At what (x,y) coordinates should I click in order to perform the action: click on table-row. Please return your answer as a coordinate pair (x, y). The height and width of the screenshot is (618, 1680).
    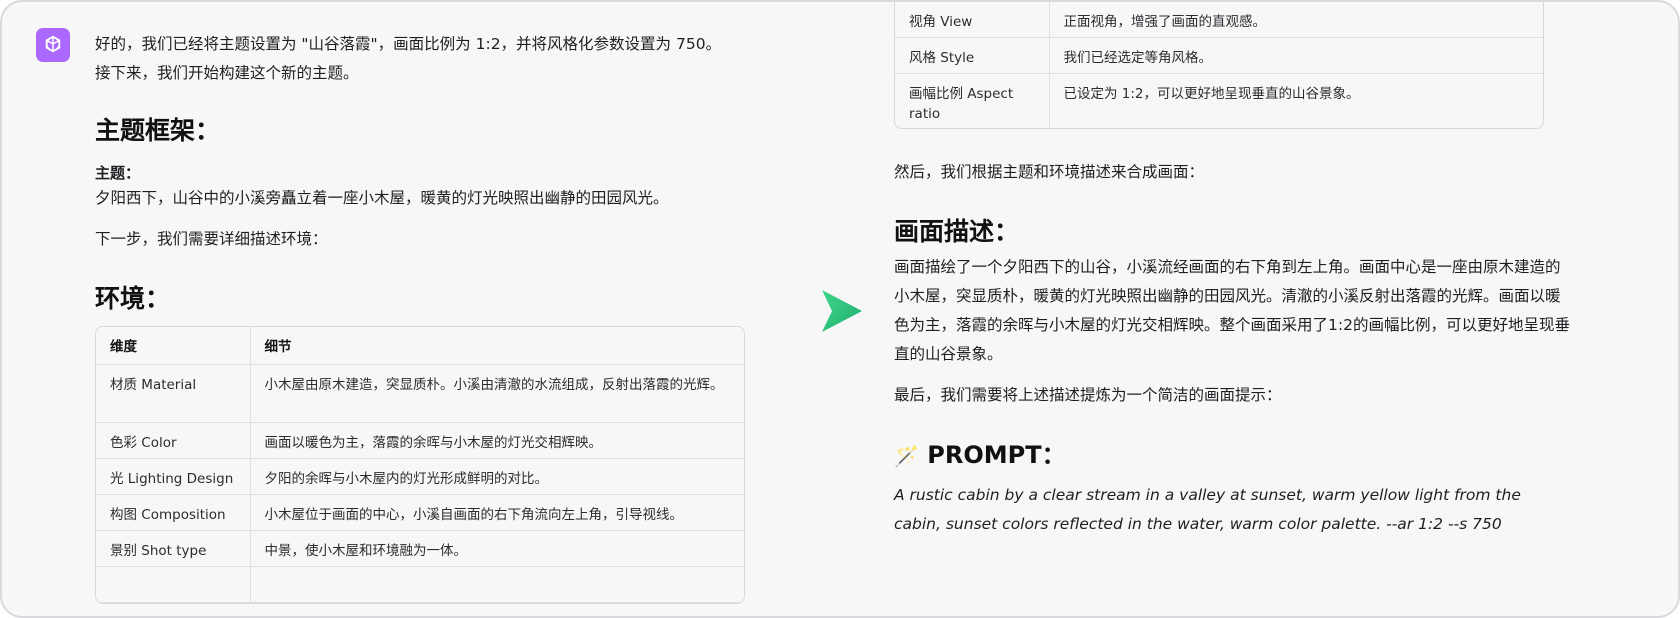
    Looking at the image, I should click on (420, 584).